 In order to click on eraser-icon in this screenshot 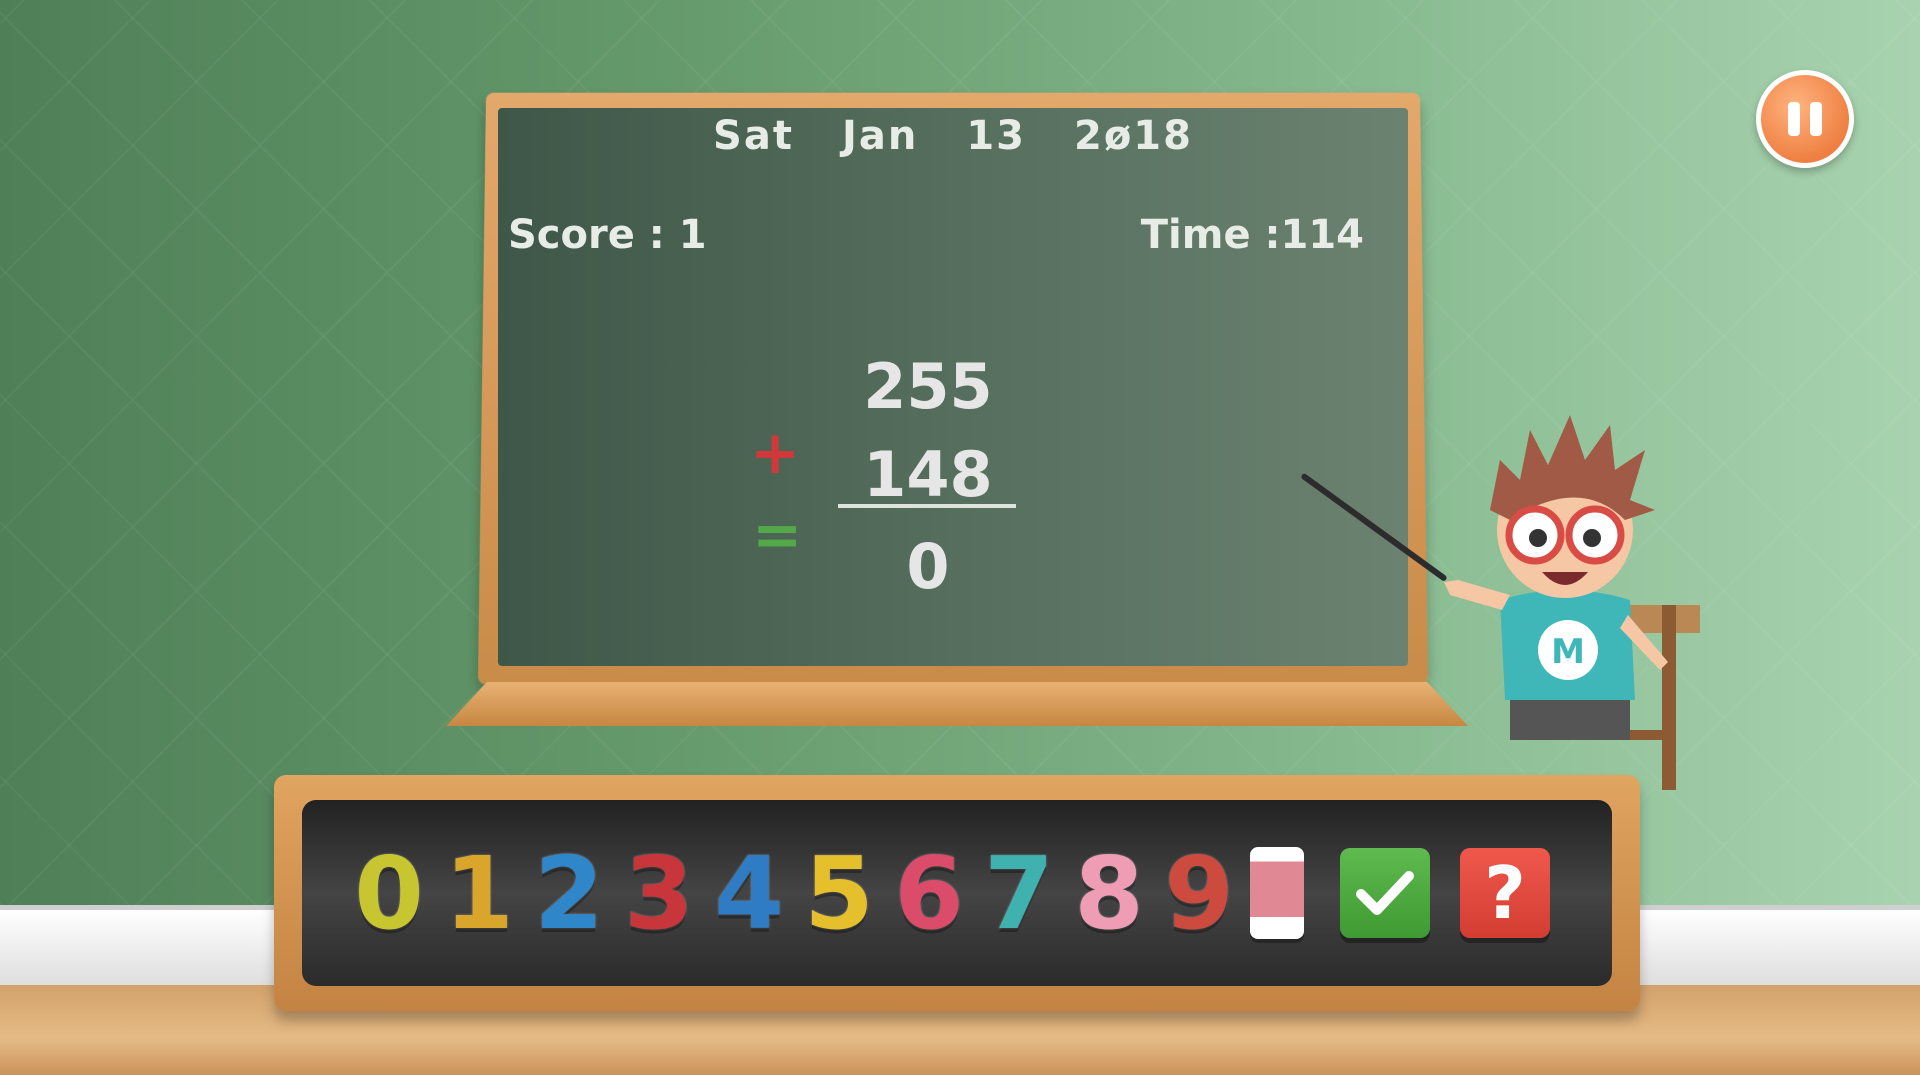, I will do `click(1277, 893)`.